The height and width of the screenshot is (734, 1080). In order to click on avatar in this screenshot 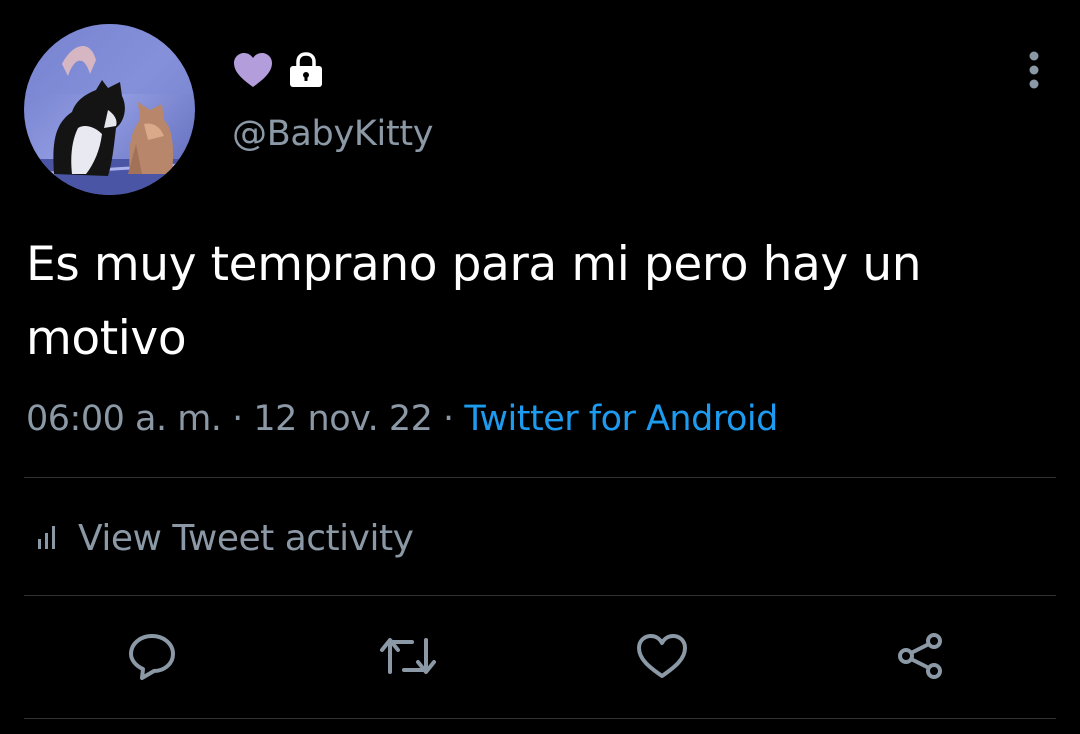, I will do `click(109, 109)`.